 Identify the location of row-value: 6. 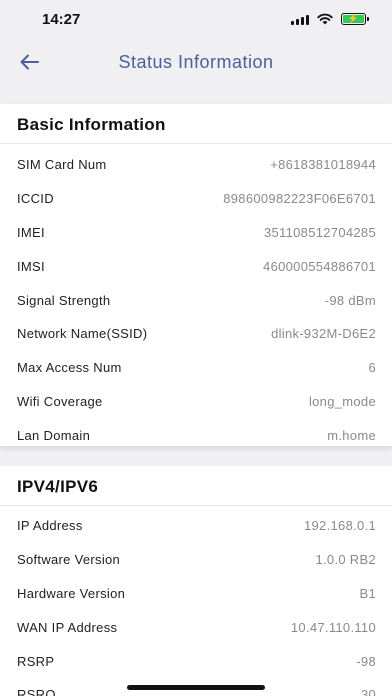
(372, 368).